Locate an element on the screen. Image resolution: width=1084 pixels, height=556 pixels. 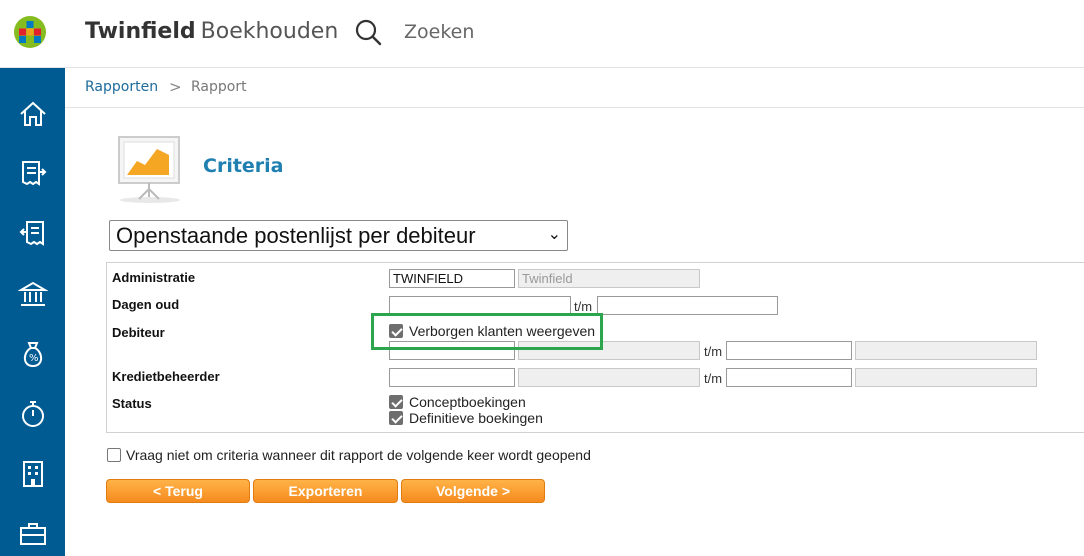
sidebar: % is located at coordinates (32, 312).